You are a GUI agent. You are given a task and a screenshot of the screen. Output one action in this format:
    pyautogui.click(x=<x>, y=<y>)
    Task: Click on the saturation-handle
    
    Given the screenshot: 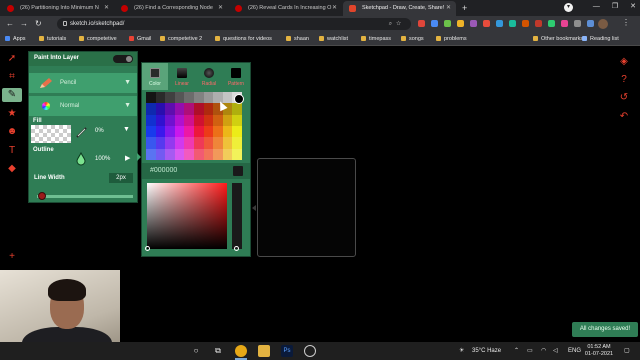 What is the action you would take?
    pyautogui.click(x=147, y=248)
    